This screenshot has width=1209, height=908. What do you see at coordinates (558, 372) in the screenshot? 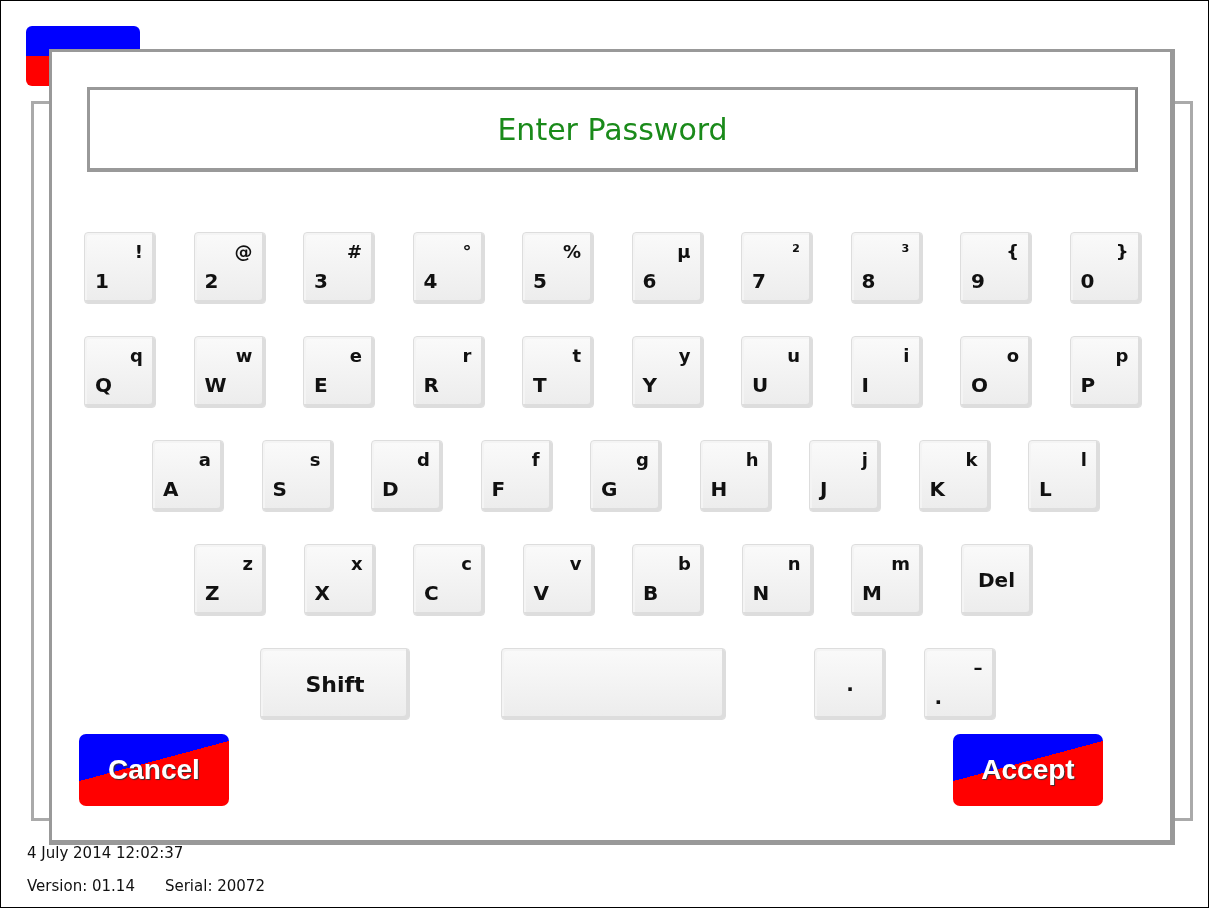
I see `keyboard-key: t T` at bounding box center [558, 372].